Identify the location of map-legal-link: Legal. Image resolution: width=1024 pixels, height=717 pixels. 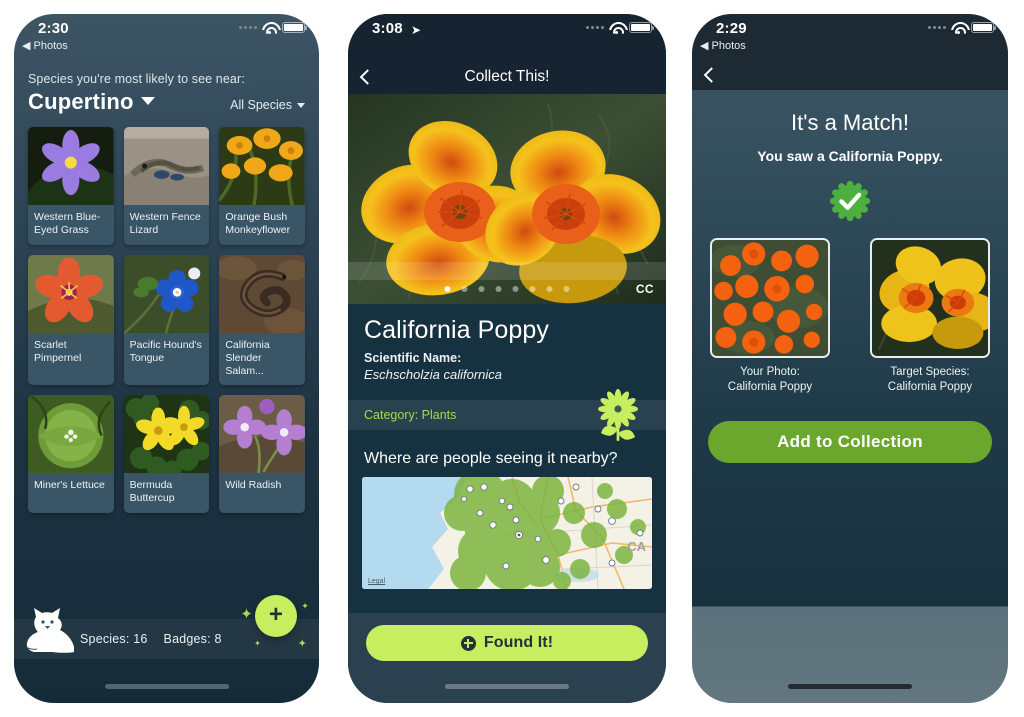
(376, 581).